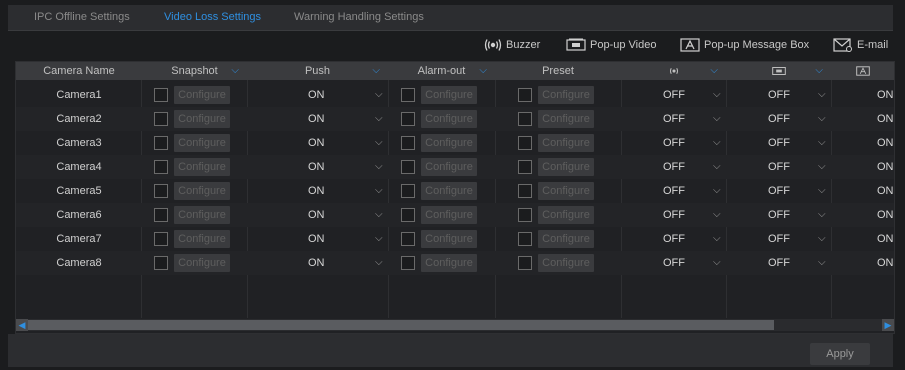 The height and width of the screenshot is (370, 905). I want to click on header-buzzer: ⌵, so click(673, 71).